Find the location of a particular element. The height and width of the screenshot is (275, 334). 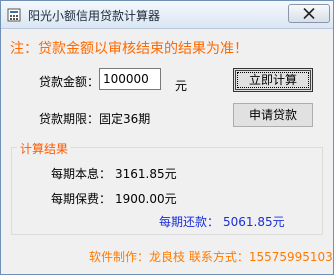

period-label: 贷款期限：固定36期 is located at coordinates (95, 119).